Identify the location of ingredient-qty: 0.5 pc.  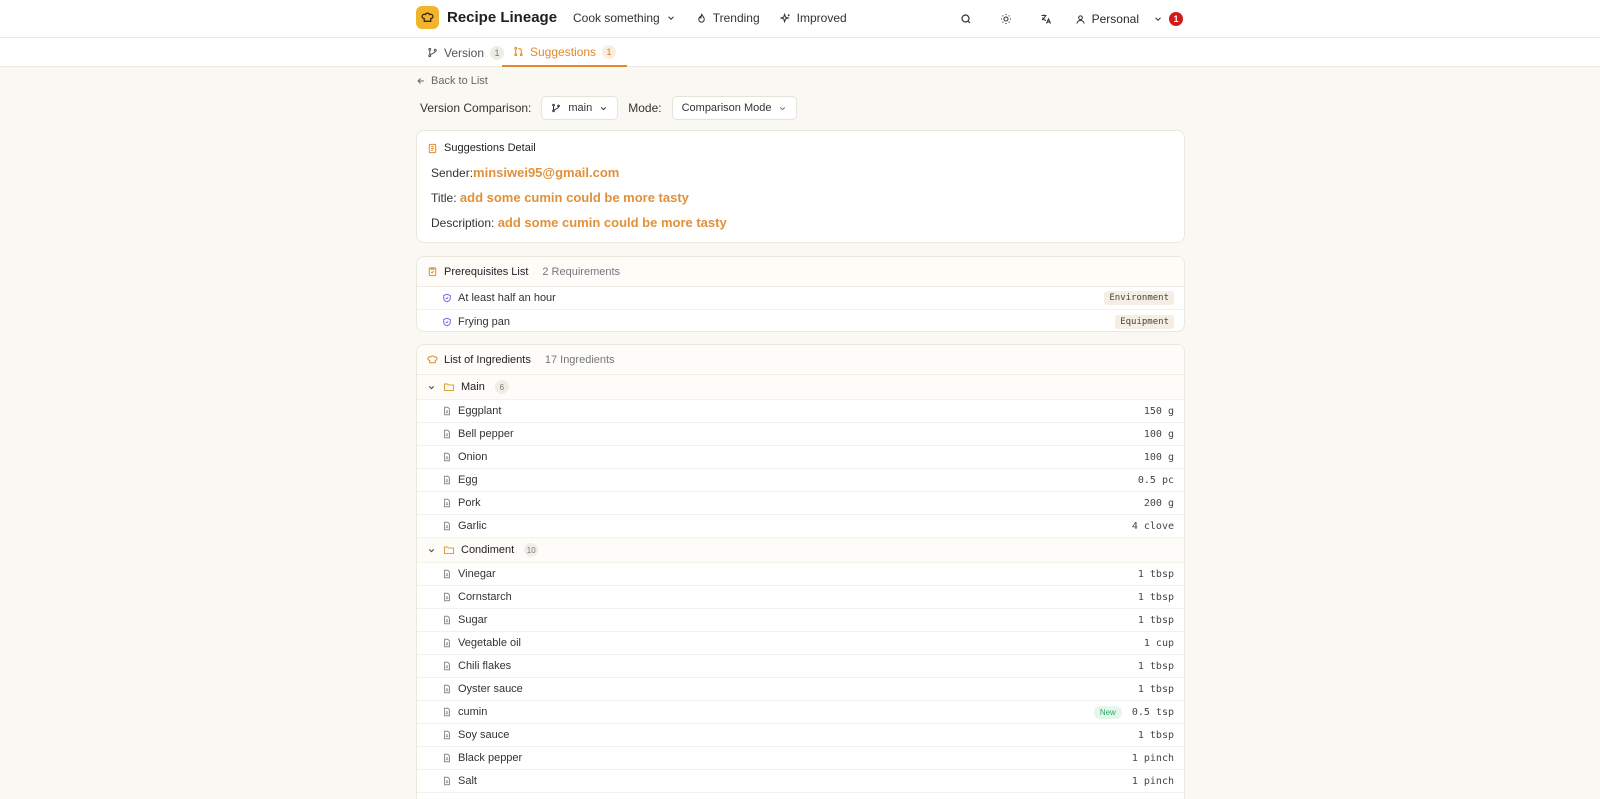
(1155, 480).